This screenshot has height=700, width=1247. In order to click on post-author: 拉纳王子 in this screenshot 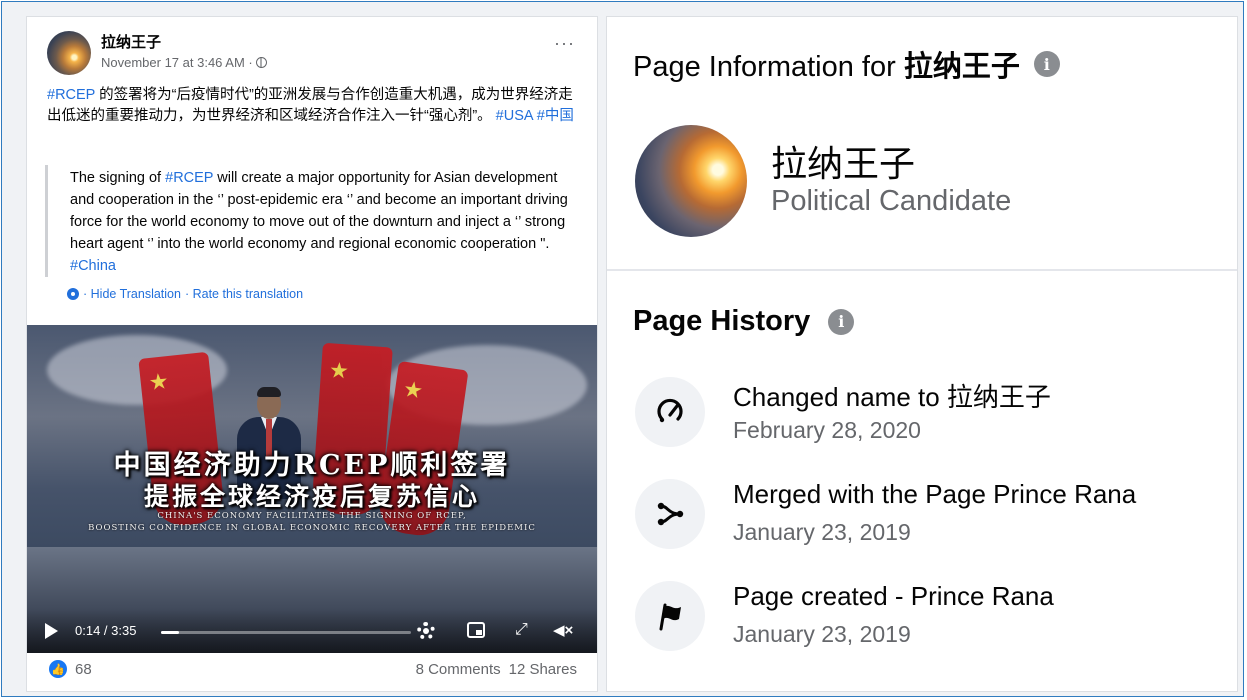, I will do `click(131, 41)`.